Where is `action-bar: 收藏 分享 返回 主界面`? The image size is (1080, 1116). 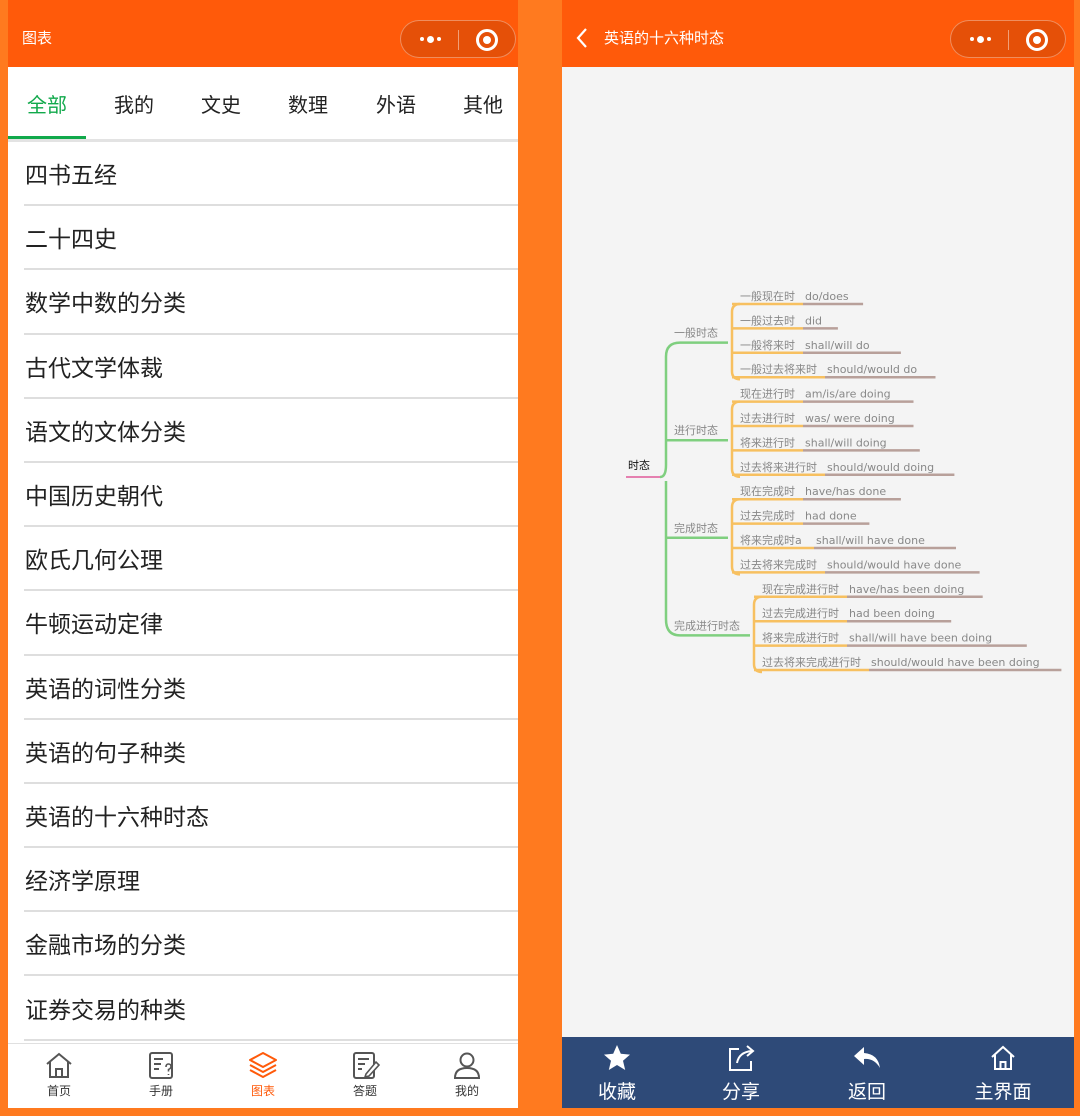
action-bar: 收藏 分享 返回 主界面 is located at coordinates (818, 1072).